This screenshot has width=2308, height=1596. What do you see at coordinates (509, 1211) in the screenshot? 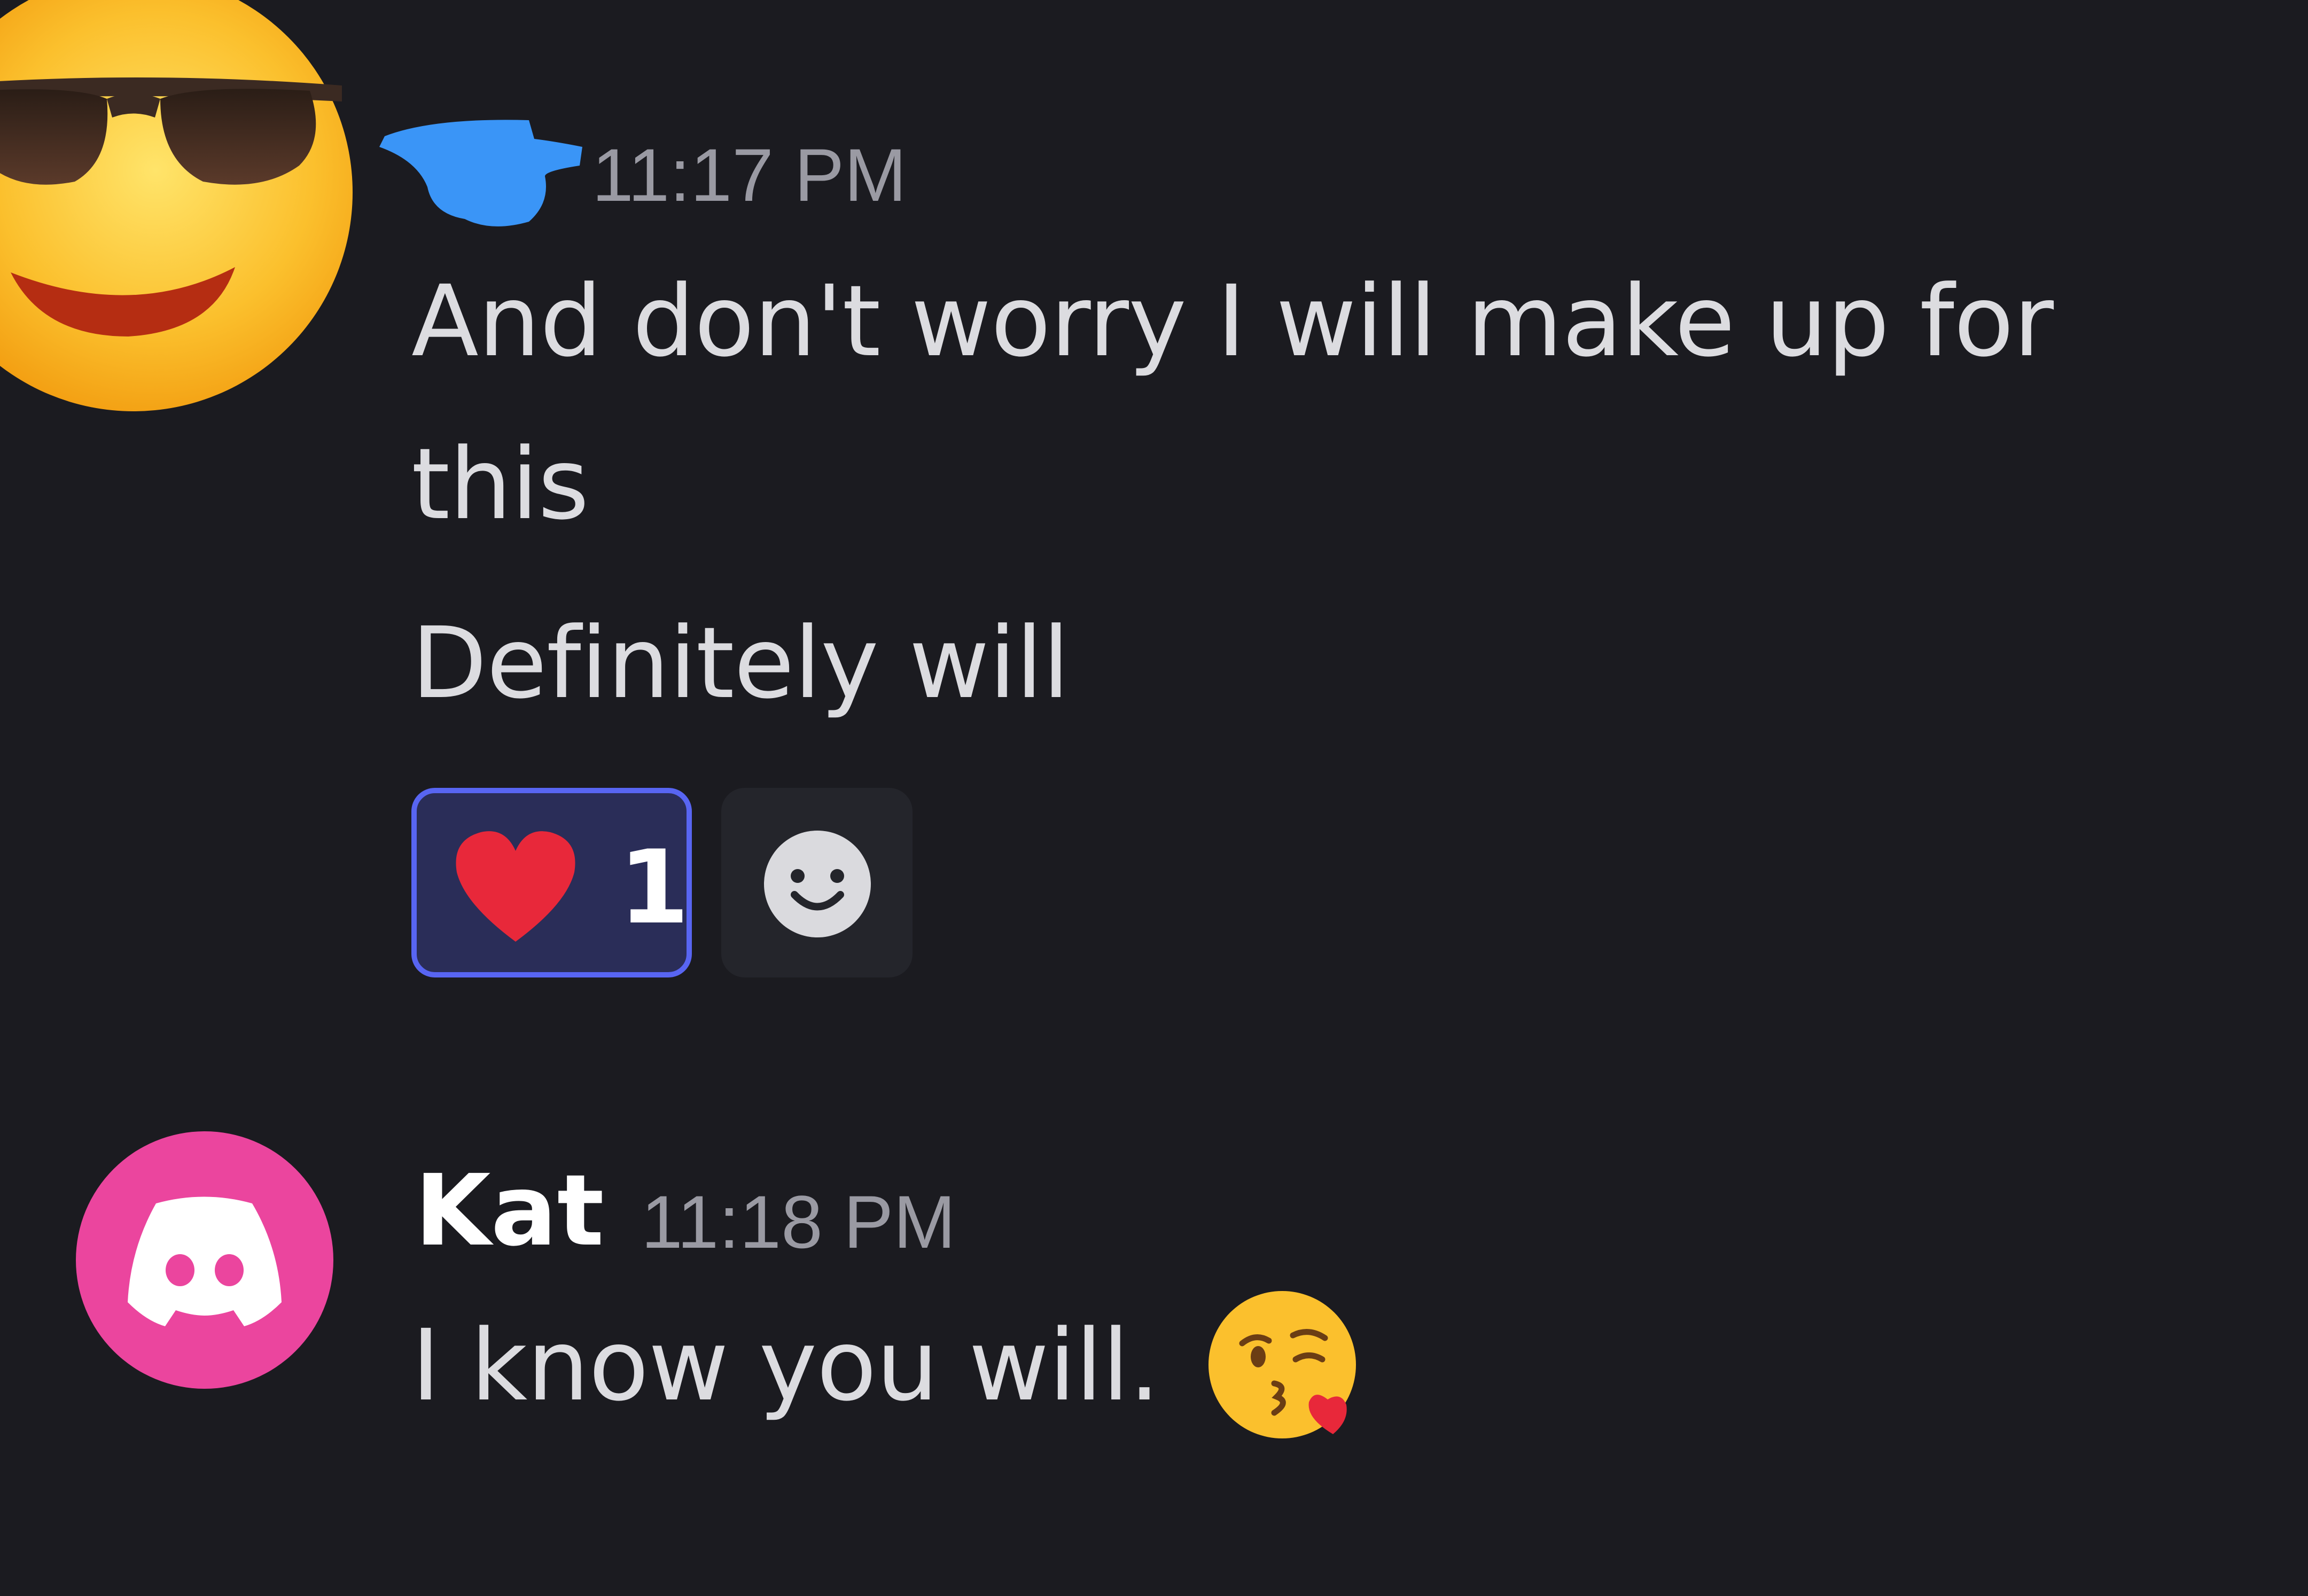
I see `message-author: Kat` at bounding box center [509, 1211].